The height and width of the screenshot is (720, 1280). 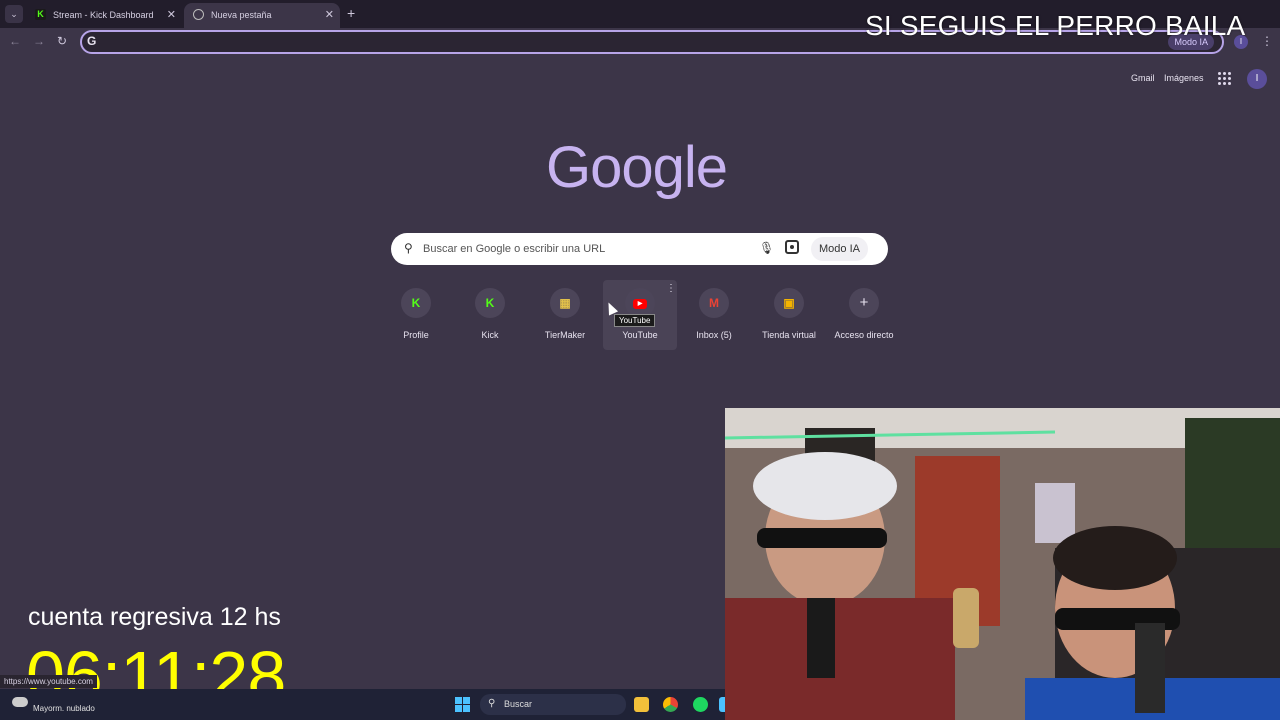 I want to click on cloud-icon, so click(x=20, y=702).